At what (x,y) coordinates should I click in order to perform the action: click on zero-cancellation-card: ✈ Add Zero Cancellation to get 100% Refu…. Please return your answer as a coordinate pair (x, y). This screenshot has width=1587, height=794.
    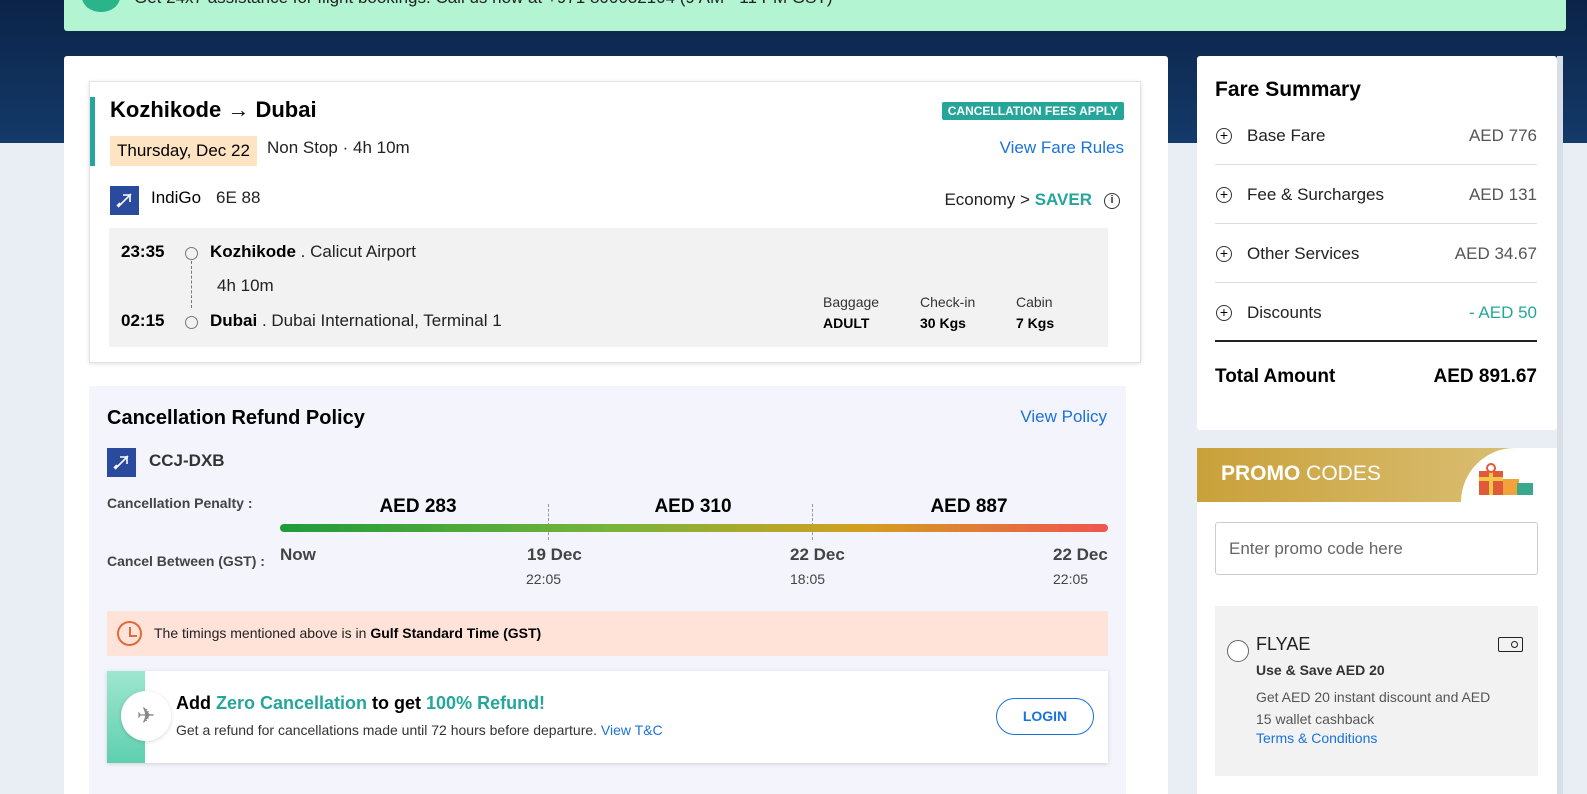
    Looking at the image, I should click on (607, 717).